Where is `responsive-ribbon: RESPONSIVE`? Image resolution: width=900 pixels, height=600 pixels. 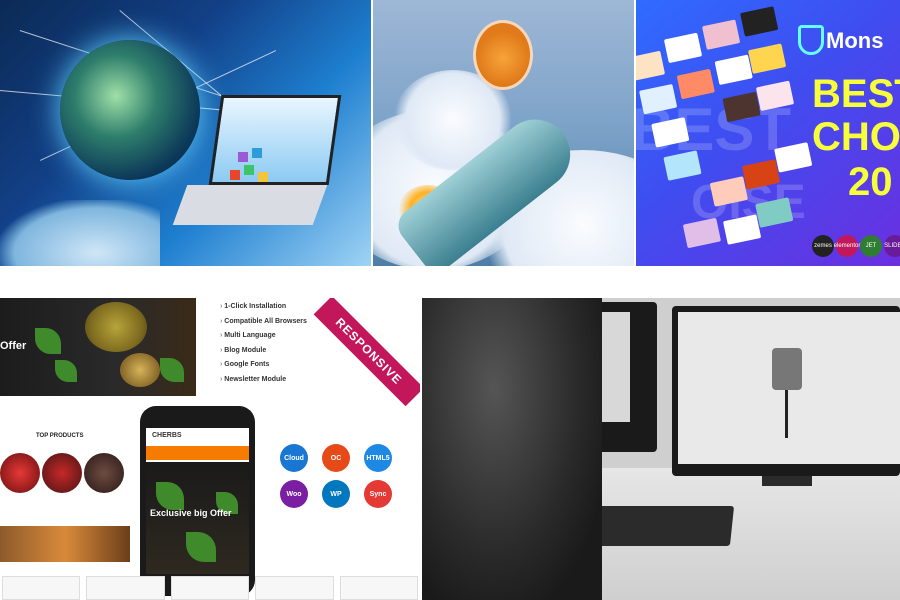
responsive-ribbon: RESPONSIVE is located at coordinates (366, 352).